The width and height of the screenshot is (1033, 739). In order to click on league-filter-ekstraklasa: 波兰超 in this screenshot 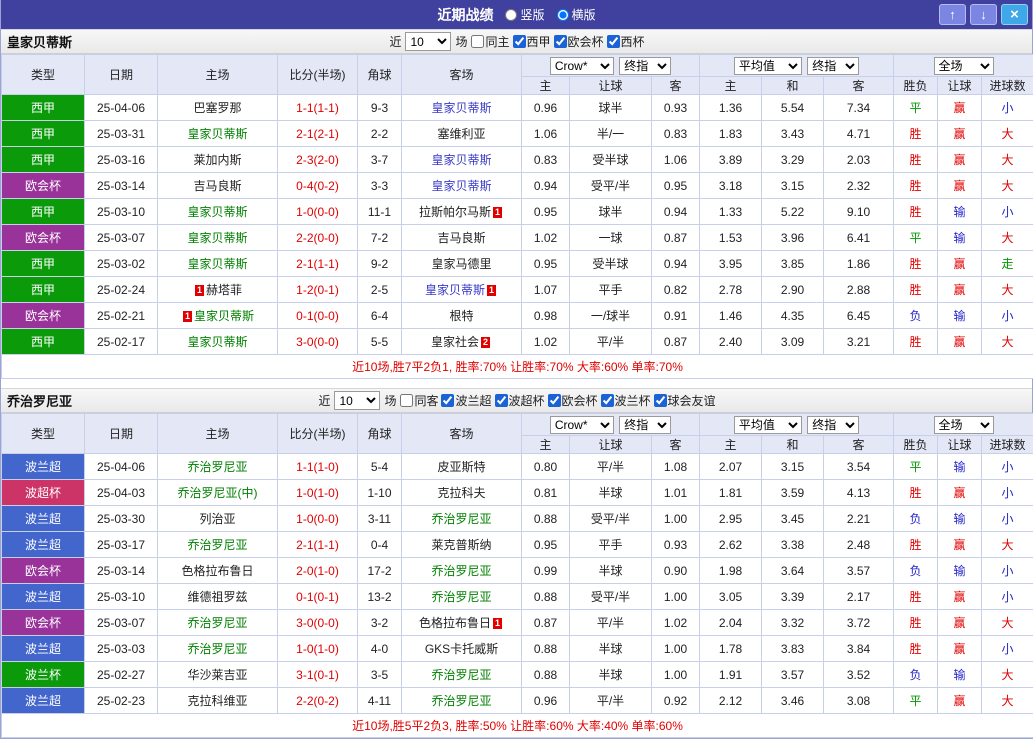, I will do `click(466, 400)`.